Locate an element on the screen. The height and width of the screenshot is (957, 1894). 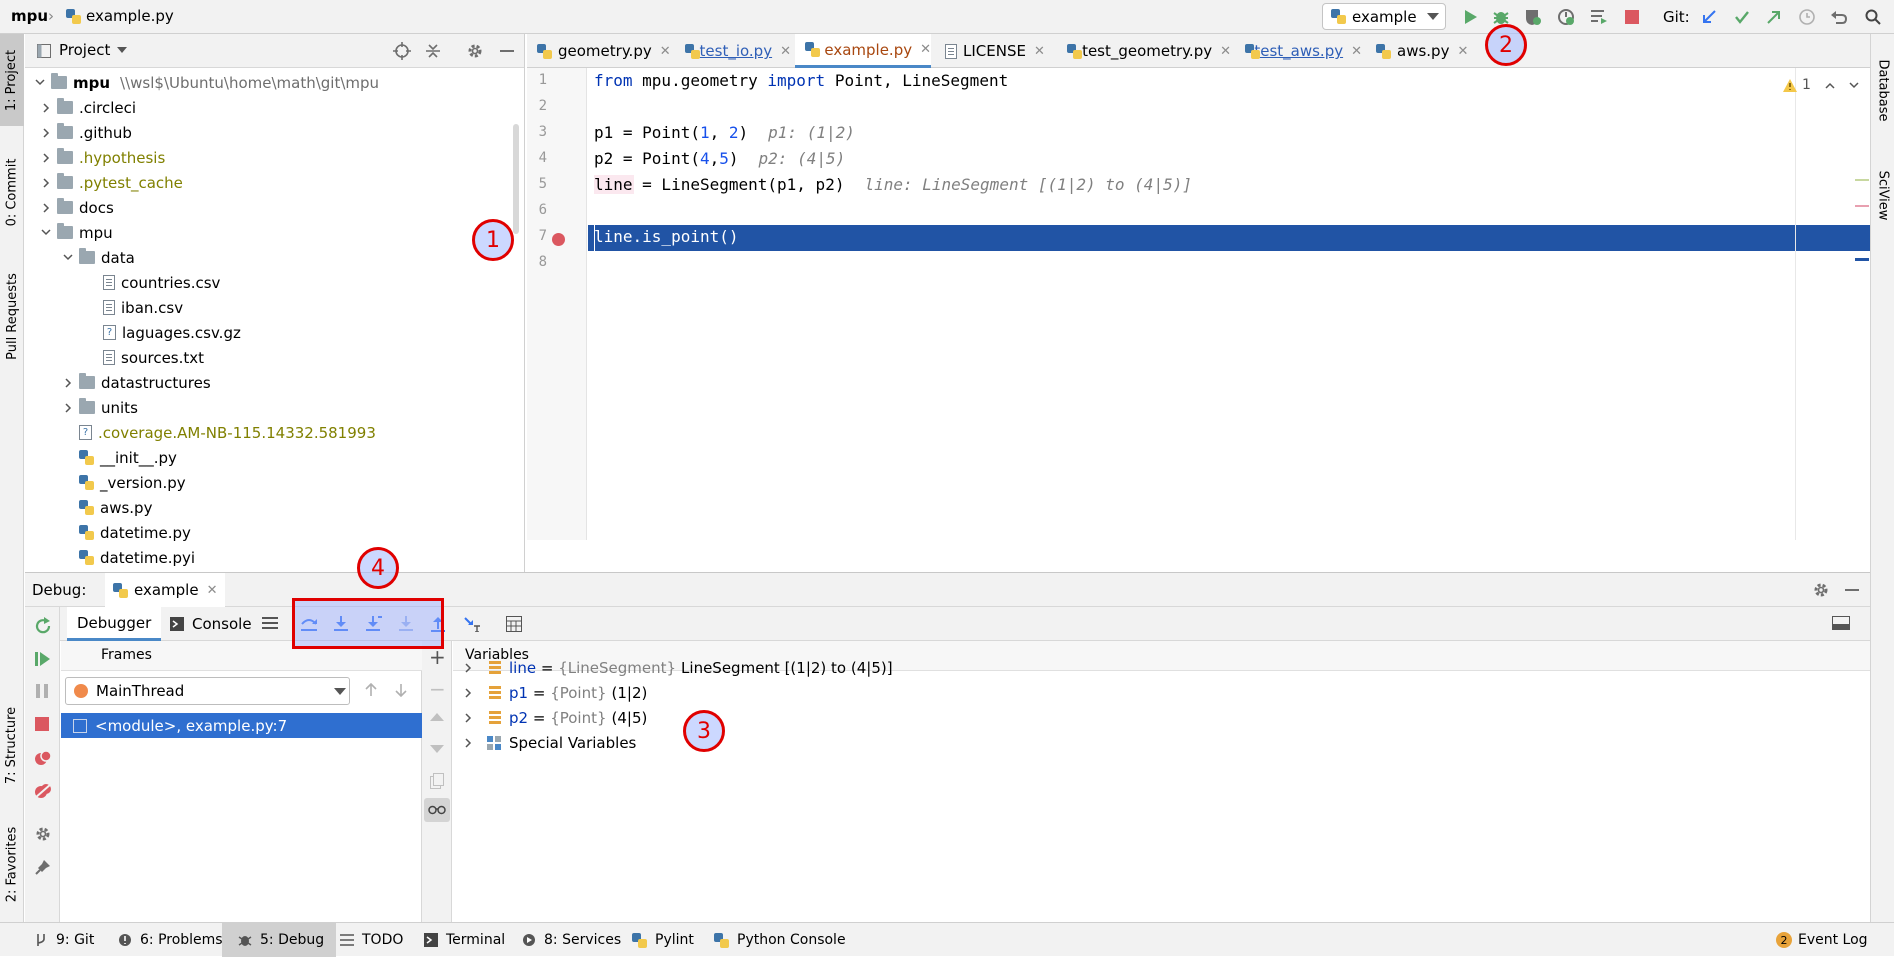
status-services: 8: Services is located at coordinates (571, 940).